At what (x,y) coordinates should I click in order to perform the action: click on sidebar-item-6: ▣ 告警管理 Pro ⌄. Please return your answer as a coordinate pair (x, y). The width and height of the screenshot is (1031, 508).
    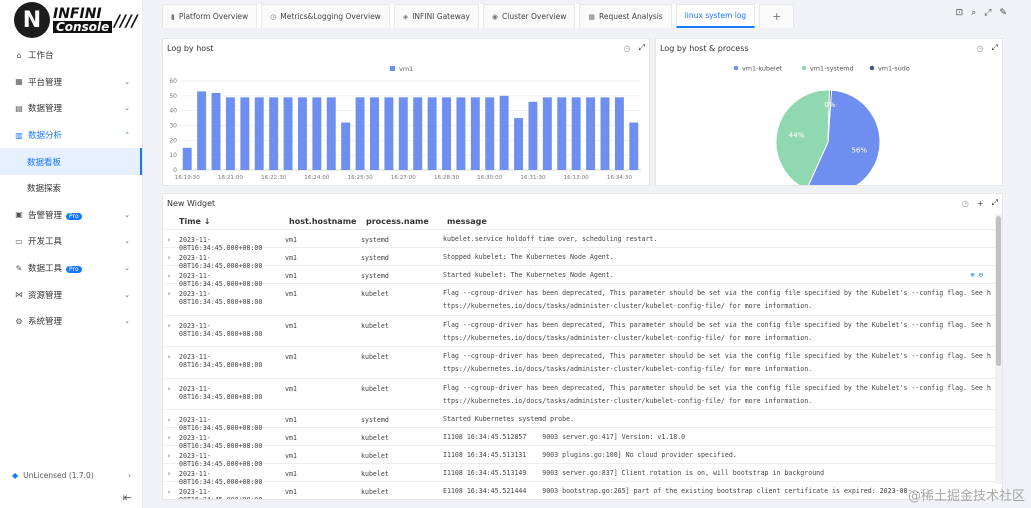
    Looking at the image, I should click on (71, 215).